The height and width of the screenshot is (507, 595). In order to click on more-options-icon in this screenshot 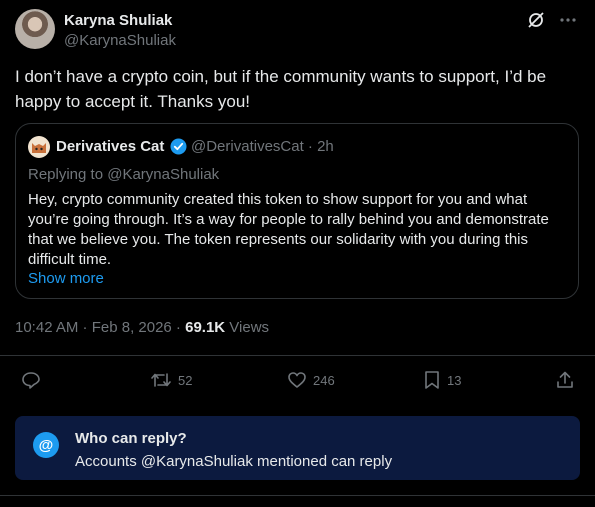, I will do `click(568, 20)`.